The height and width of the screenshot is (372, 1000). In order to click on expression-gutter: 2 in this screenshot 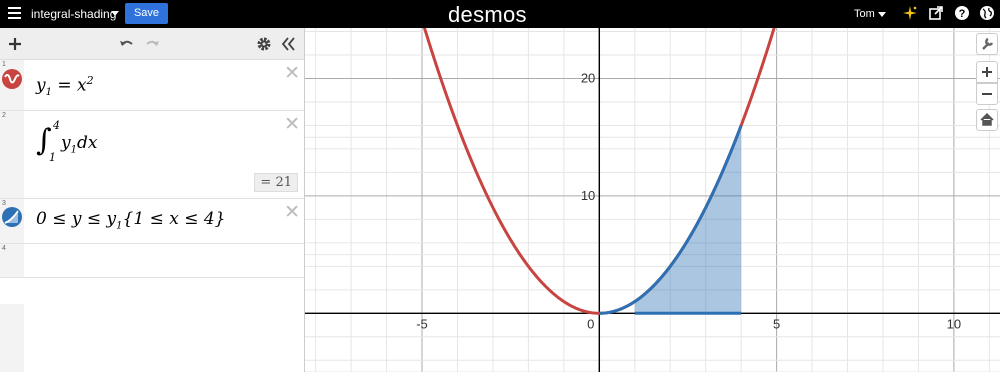, I will do `click(12, 154)`.